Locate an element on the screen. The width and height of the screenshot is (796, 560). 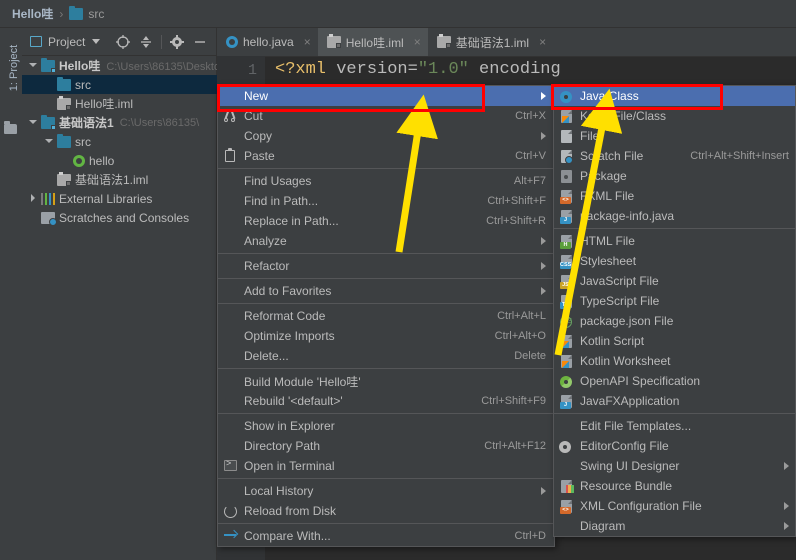
context-menu-item: Cut Ctrl+X is located at coordinates (386, 116).